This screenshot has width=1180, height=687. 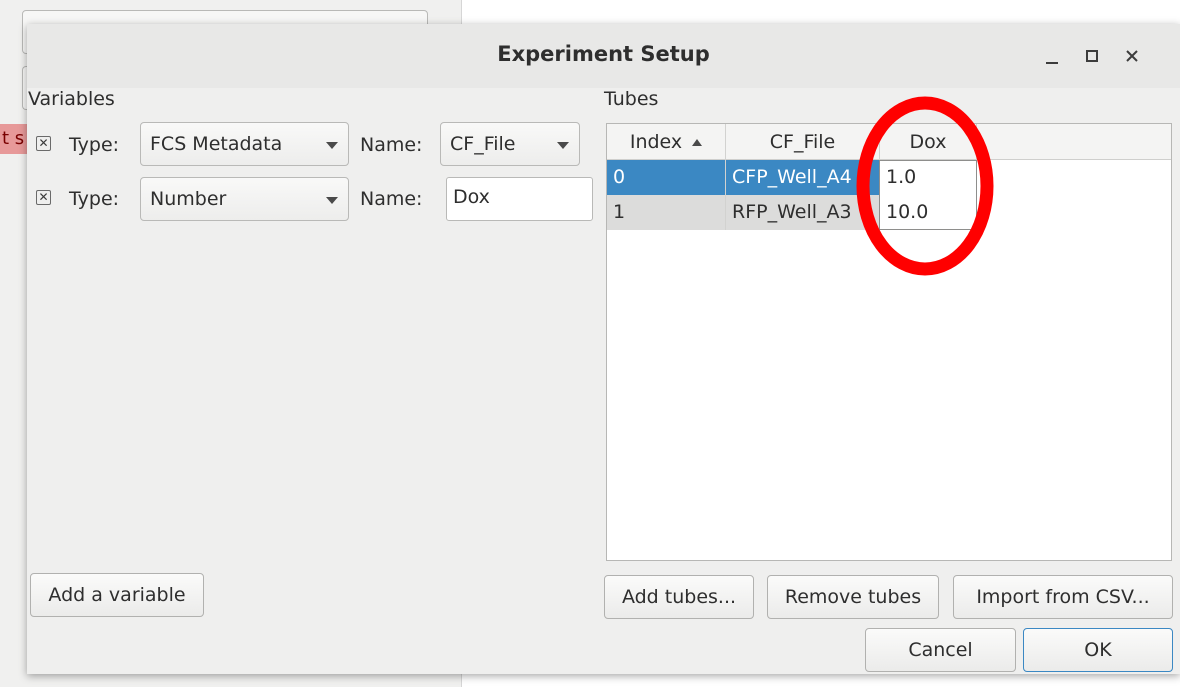 I want to click on dialog-titlebar: Experiment Setup, so click(x=603, y=56).